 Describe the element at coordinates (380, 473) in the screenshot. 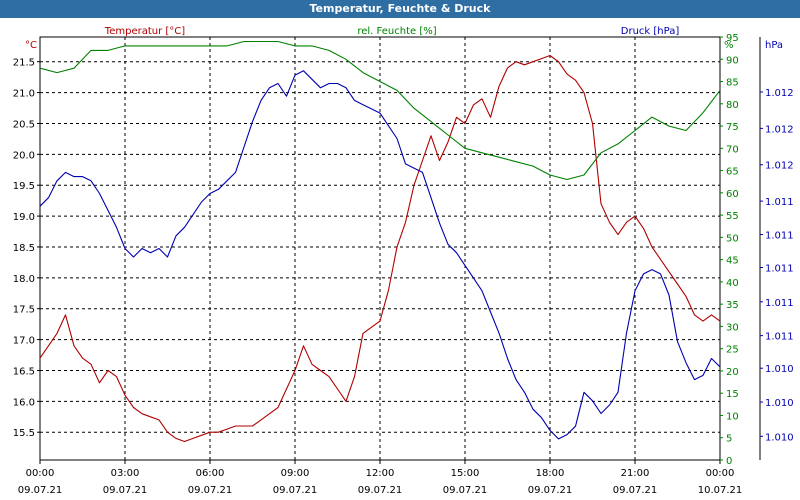

I see `x-tick-time-label: 12:00` at that location.